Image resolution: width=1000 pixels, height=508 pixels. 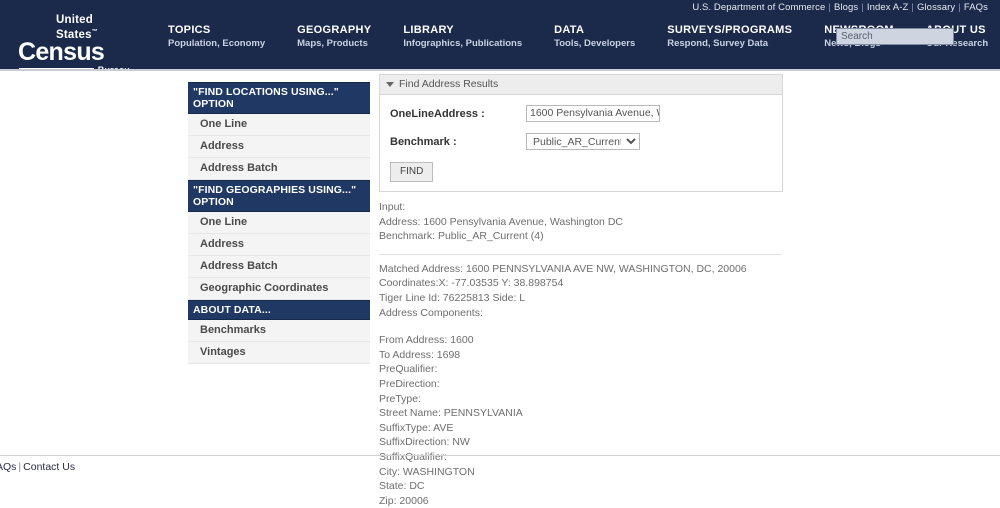 I want to click on benchmark-row: Benchmark : Public_AR_Current, so click(x=581, y=141).